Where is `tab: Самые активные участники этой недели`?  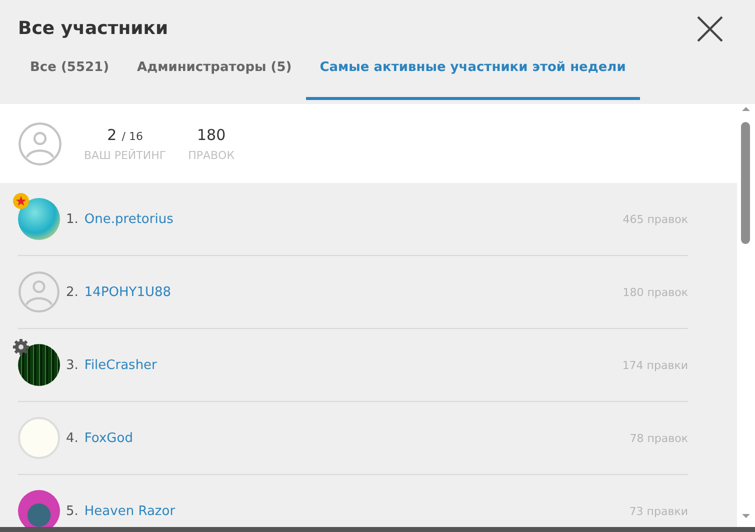
tab: Самые активные участники этой недели is located at coordinates (473, 77).